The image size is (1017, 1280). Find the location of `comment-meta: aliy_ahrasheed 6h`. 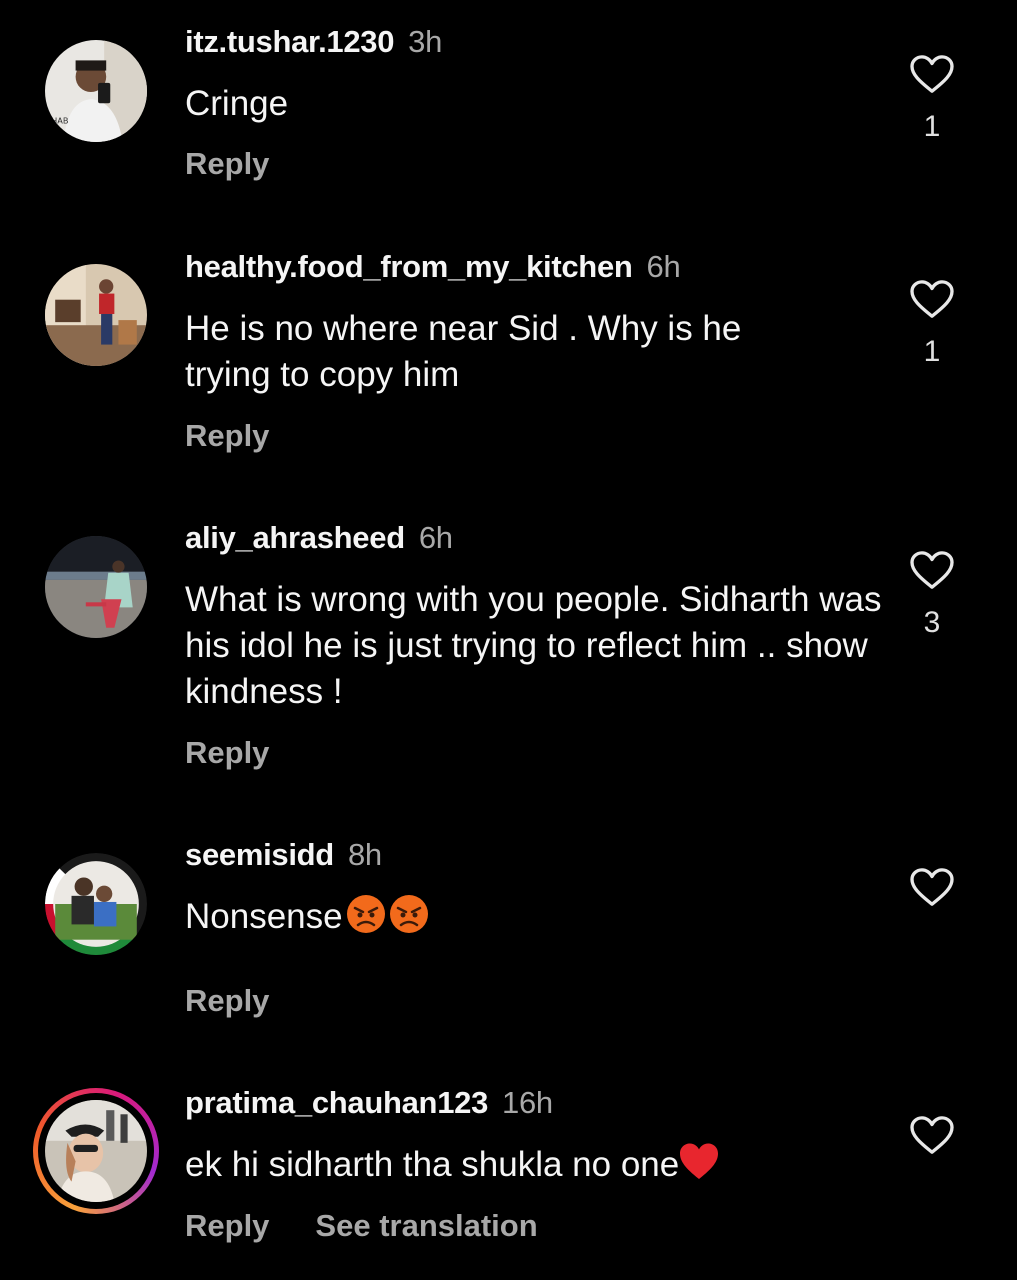

comment-meta: aliy_ahrasheed 6h is located at coordinates (319, 538).